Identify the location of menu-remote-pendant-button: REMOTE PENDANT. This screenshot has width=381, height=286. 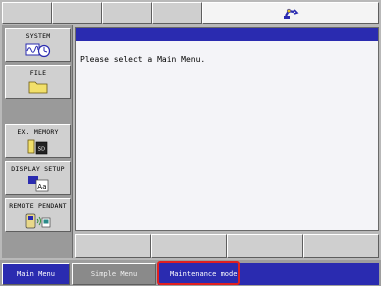
(38, 215).